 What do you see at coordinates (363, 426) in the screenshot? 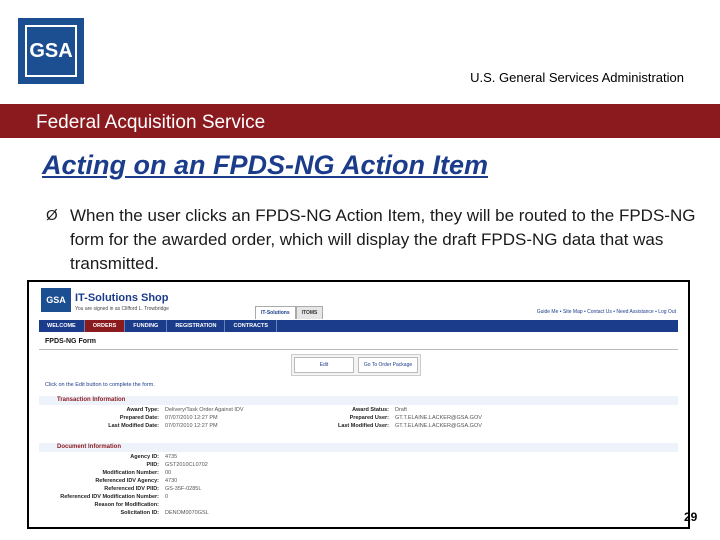
I see `field-label: Last Modified User:` at bounding box center [363, 426].